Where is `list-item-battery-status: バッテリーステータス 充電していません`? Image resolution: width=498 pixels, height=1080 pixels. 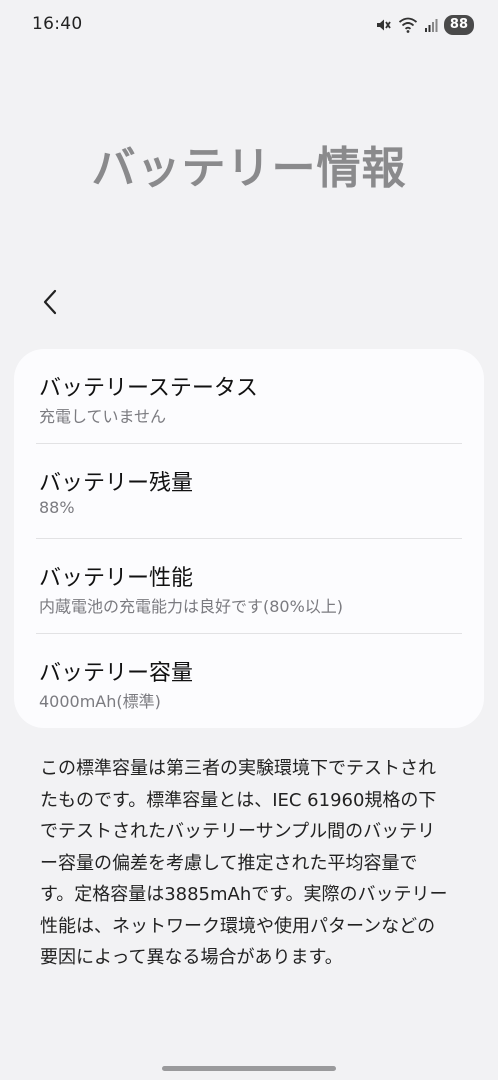 list-item-battery-status: バッテリーステータス 充電していません is located at coordinates (250, 396).